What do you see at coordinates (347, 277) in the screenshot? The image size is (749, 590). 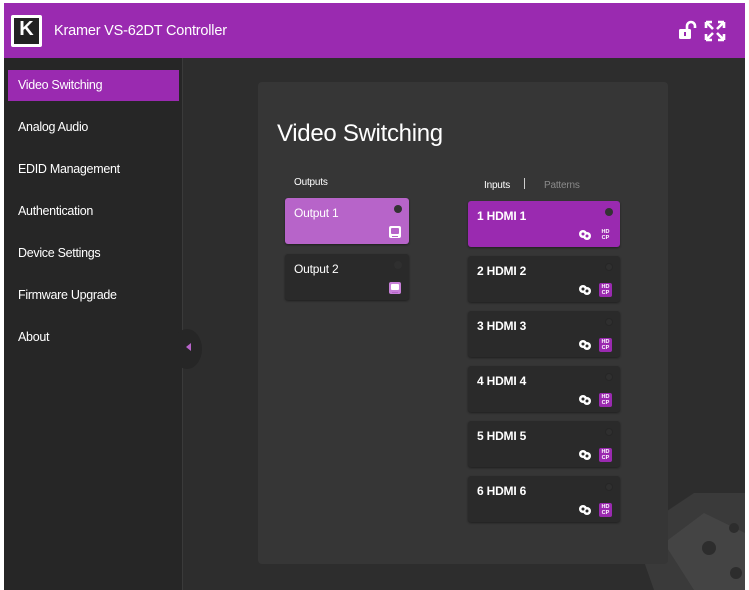 I see `output-card-2: Output 2` at bounding box center [347, 277].